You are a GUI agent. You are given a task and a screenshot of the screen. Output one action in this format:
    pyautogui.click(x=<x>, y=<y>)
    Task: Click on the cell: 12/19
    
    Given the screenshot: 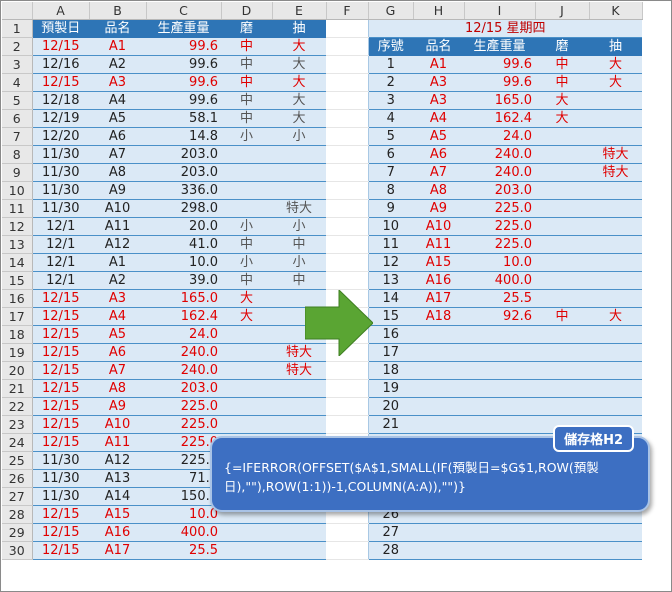 What is the action you would take?
    pyautogui.click(x=60, y=118)
    